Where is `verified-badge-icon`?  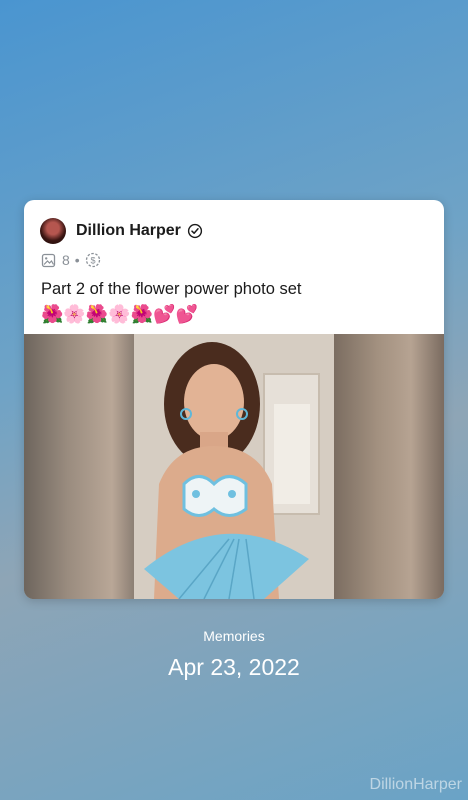
verified-badge-icon is located at coordinates (195, 231).